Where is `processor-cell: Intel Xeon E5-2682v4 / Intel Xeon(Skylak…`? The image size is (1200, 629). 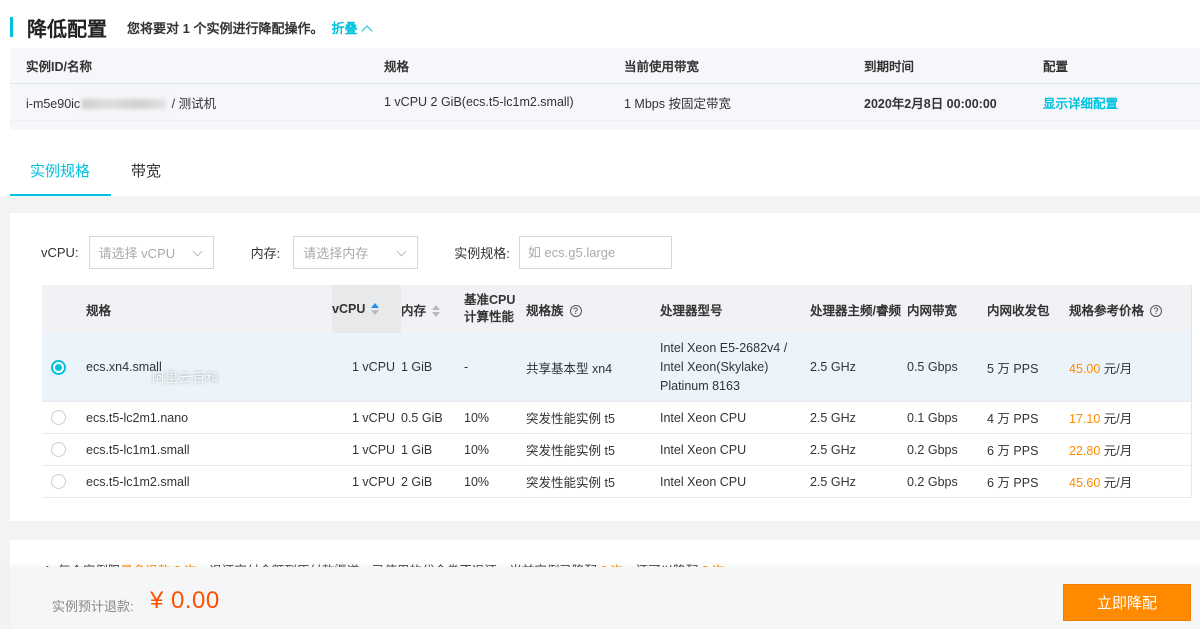 processor-cell: Intel Xeon E5-2682v4 / Intel Xeon(Skylak… is located at coordinates (724, 366).